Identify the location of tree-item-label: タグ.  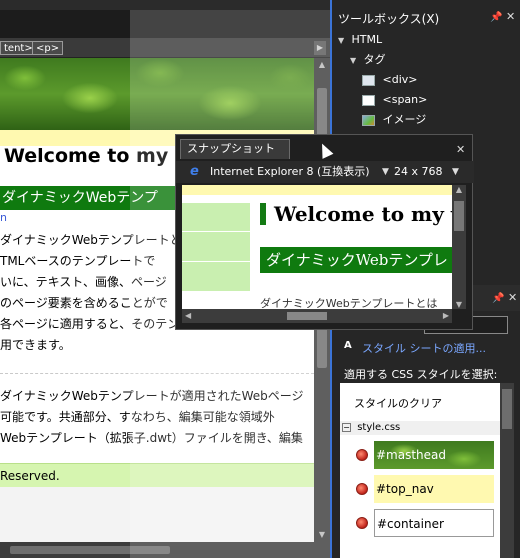
(374, 59).